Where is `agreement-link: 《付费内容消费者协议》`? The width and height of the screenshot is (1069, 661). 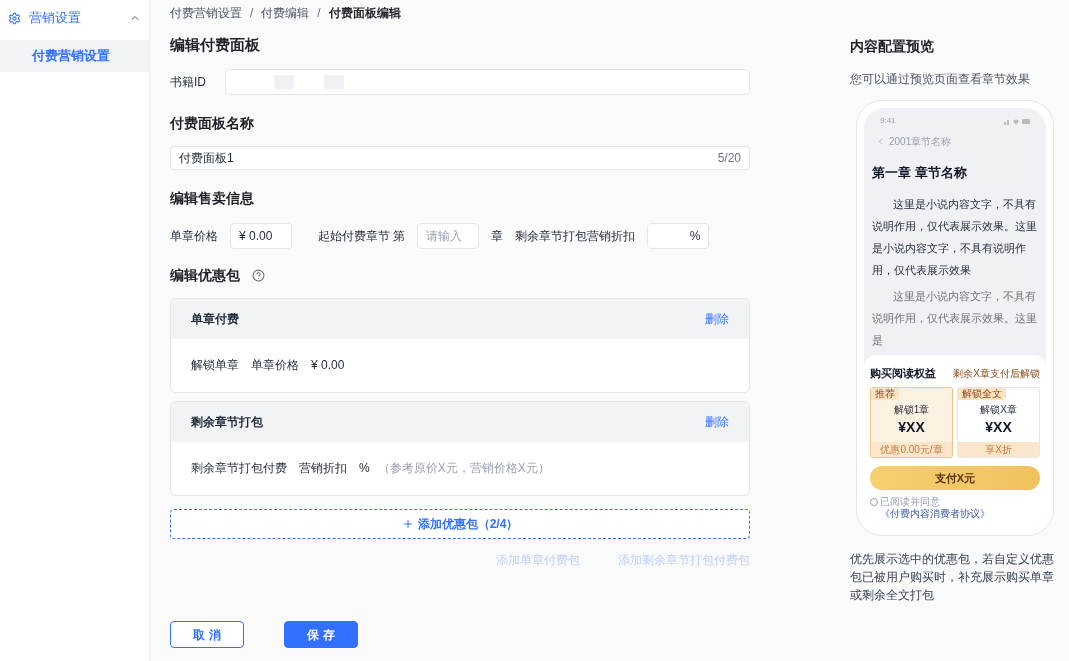
agreement-link: 《付费内容消费者协议》 is located at coordinates (935, 514).